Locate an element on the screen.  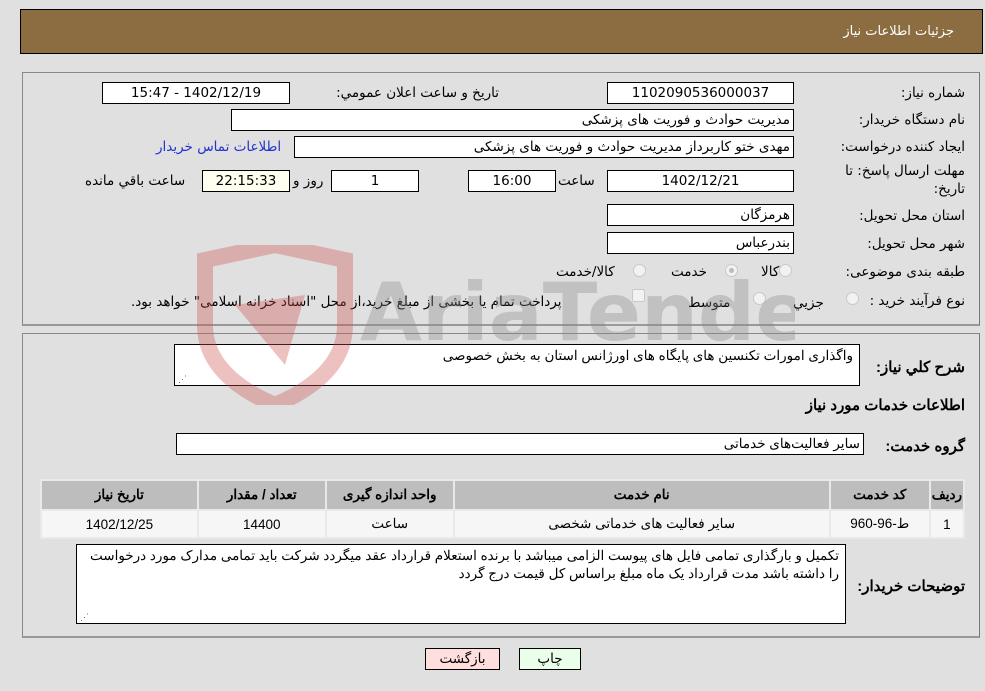
announce-datetime-field: 1402/12/19 - 15:47 is located at coordinates (196, 93).